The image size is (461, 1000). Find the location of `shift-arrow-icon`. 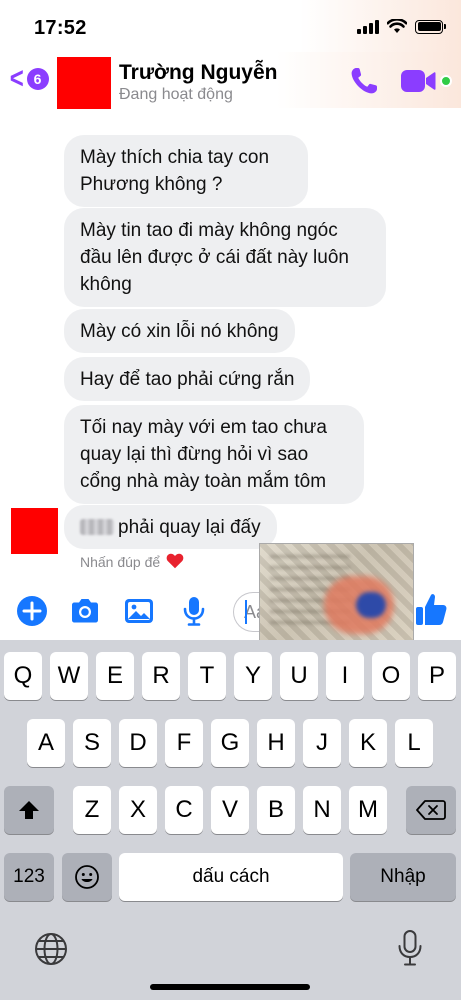

shift-arrow-icon is located at coordinates (29, 810).